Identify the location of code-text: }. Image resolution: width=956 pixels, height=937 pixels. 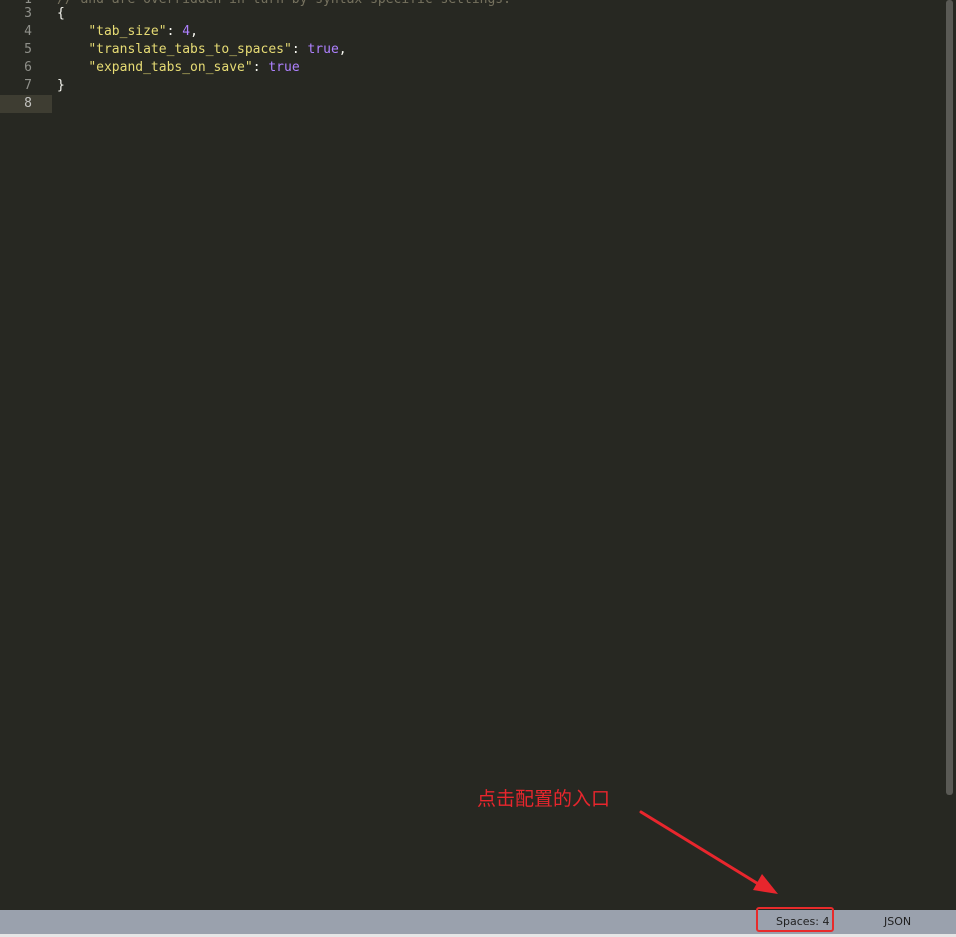
(61, 85).